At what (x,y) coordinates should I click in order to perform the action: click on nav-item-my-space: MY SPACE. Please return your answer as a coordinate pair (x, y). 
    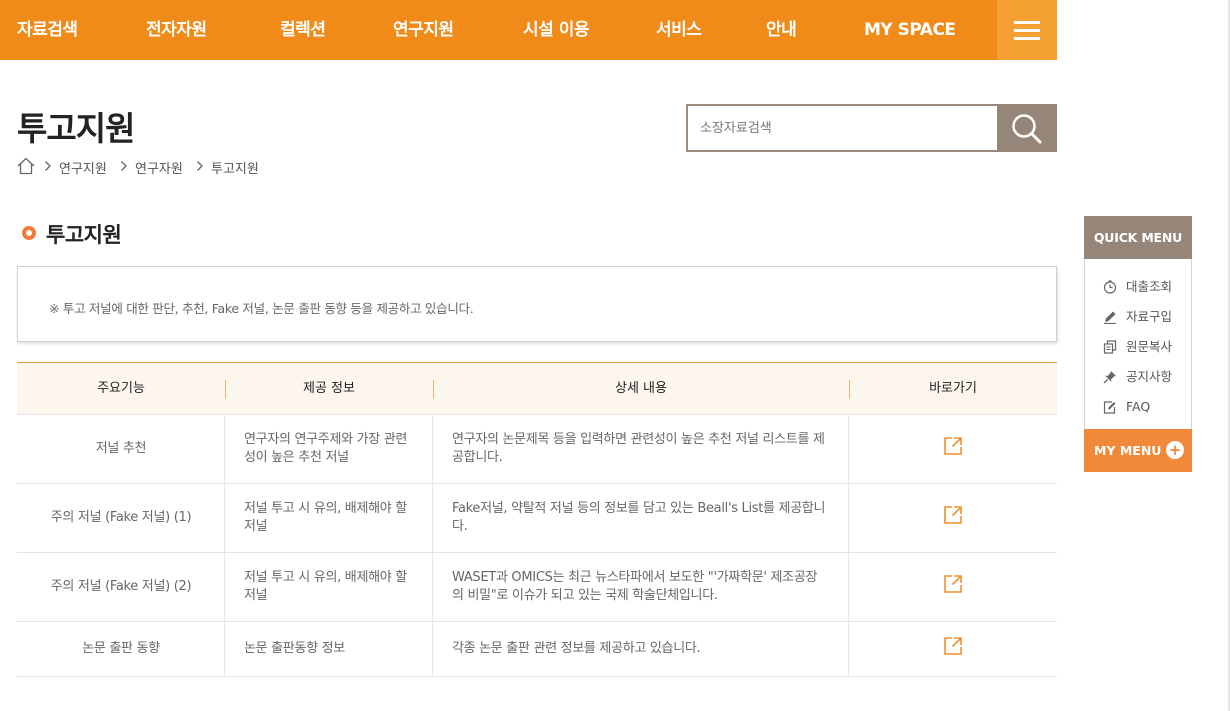
    Looking at the image, I should click on (910, 30).